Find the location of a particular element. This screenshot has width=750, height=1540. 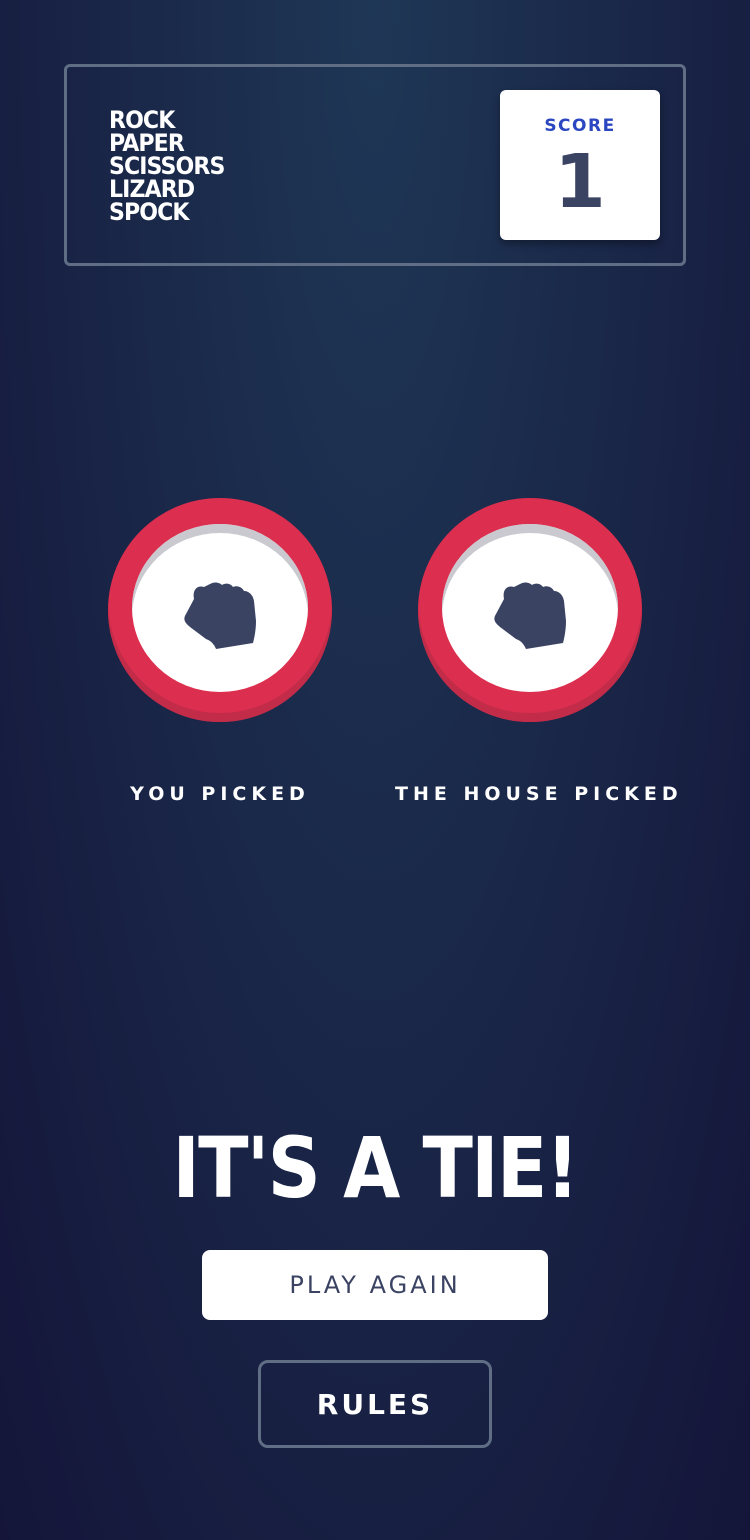

score-value: 1 is located at coordinates (580, 182).